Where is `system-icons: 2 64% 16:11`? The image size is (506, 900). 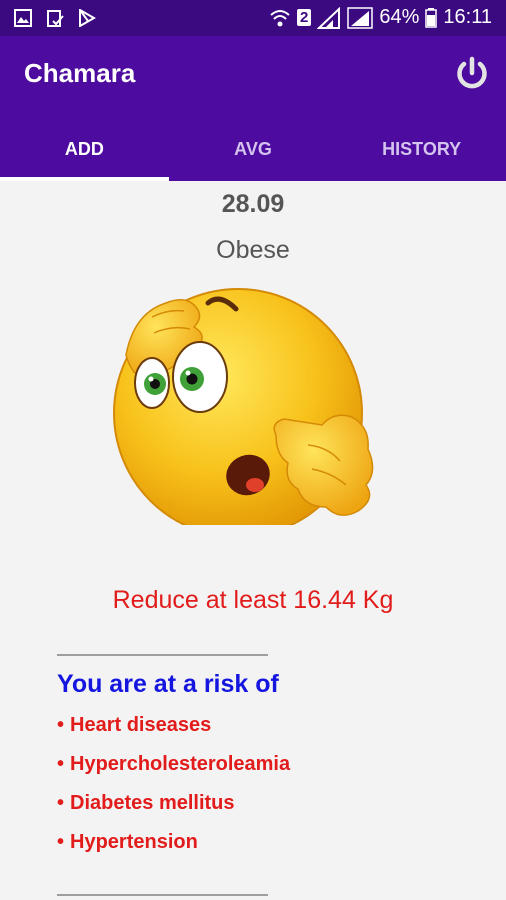
system-icons: 2 64% 16:11 is located at coordinates (380, 17).